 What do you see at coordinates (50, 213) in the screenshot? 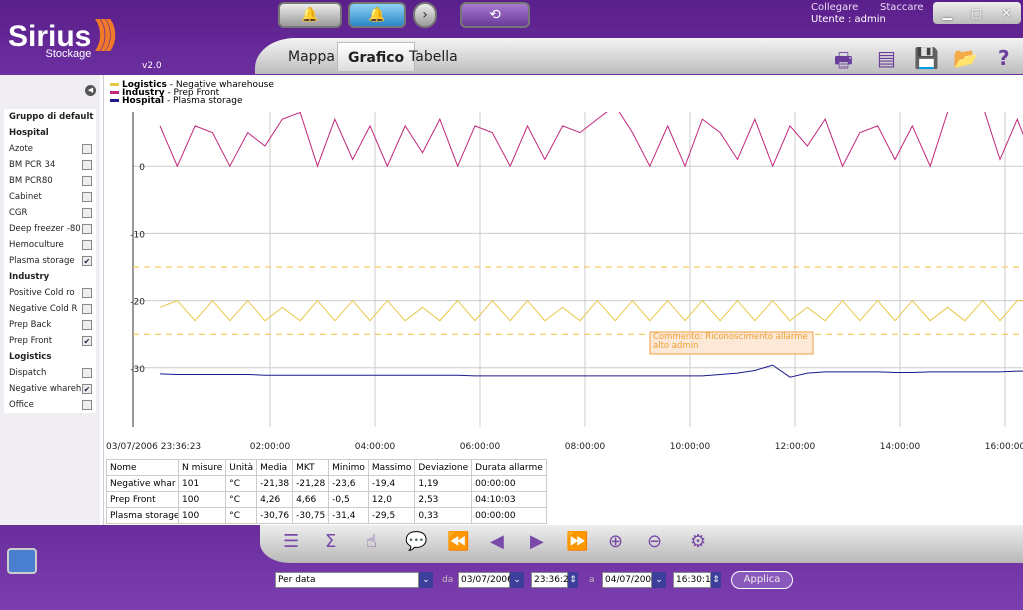
I see `sidebar-item: CGR` at bounding box center [50, 213].